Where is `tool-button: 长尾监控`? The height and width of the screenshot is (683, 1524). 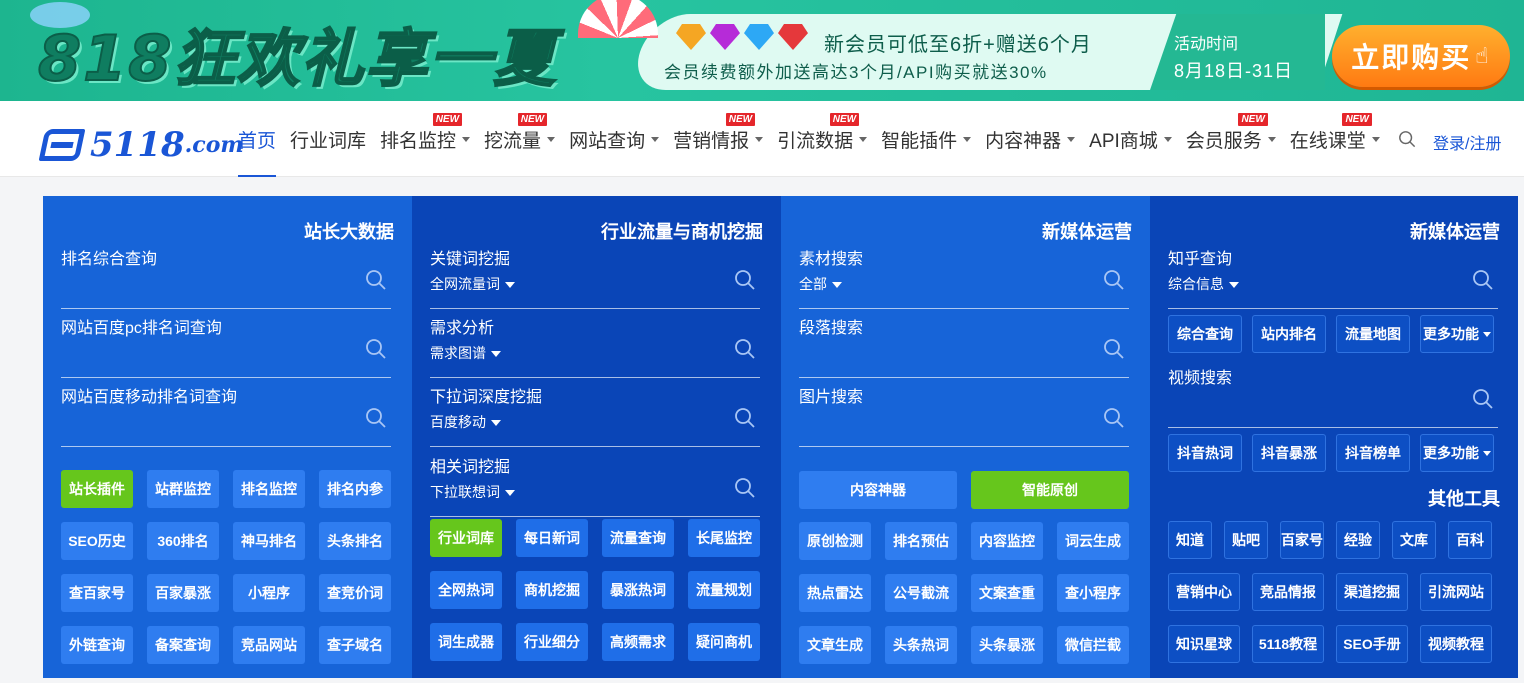 tool-button: 长尾监控 is located at coordinates (724, 538).